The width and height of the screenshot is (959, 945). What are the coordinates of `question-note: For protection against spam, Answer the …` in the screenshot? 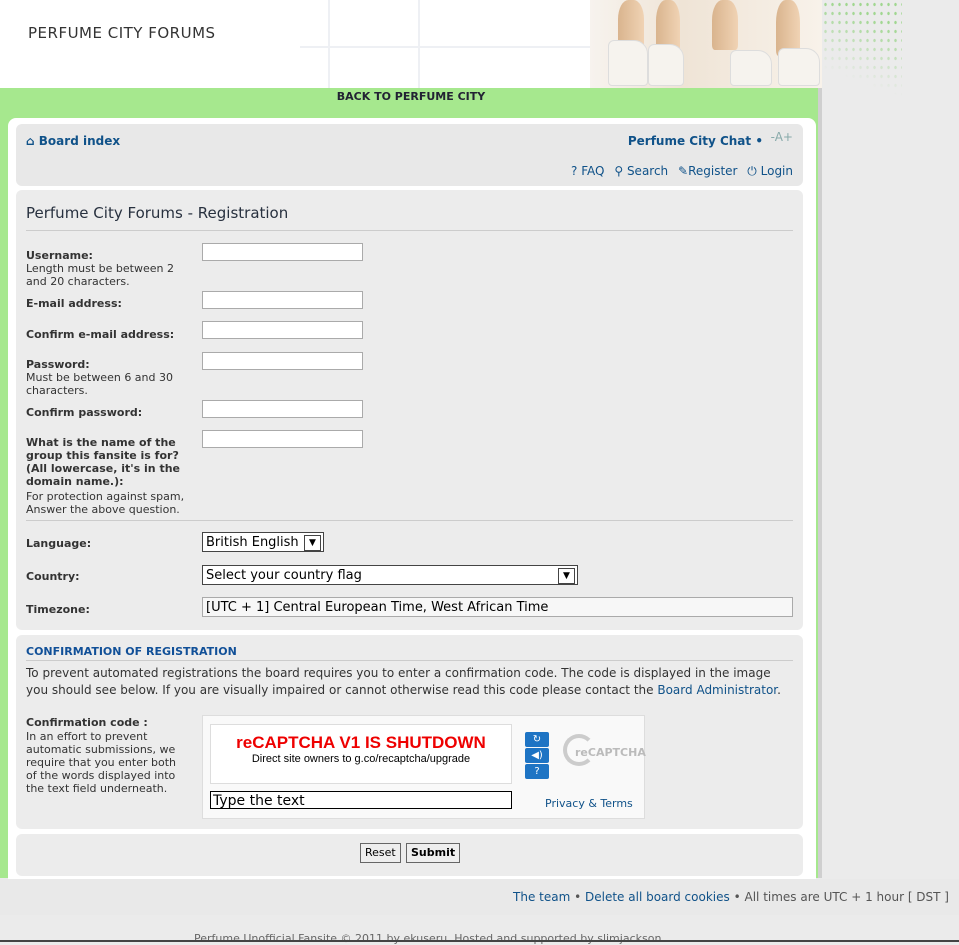 It's located at (105, 503).